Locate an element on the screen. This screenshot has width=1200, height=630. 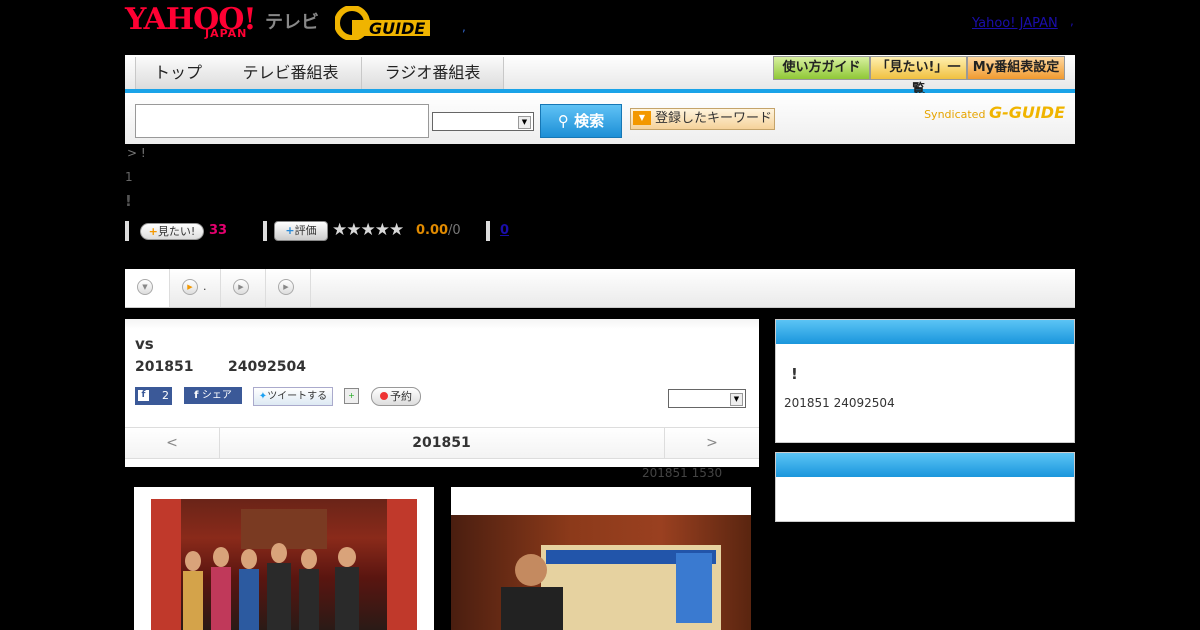
tab-2-label: . is located at coordinates (205, 286).